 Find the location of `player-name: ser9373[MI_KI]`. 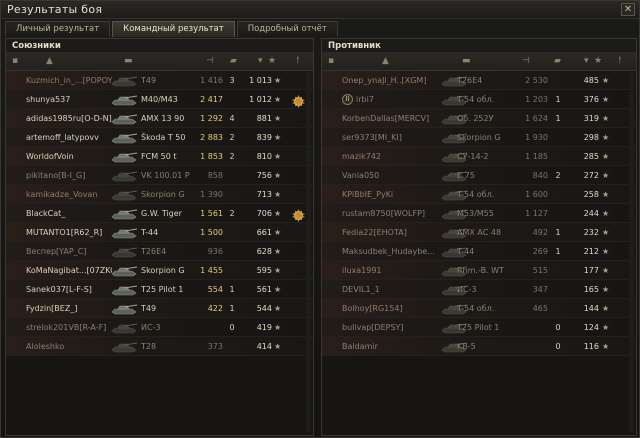

player-name: ser9373[MI_KI] is located at coordinates (397, 137).